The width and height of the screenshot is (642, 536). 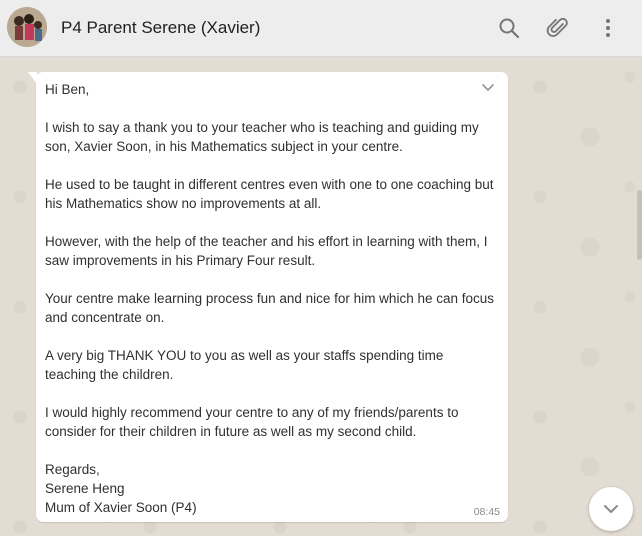 I want to click on scroll-down-button, so click(x=611, y=509).